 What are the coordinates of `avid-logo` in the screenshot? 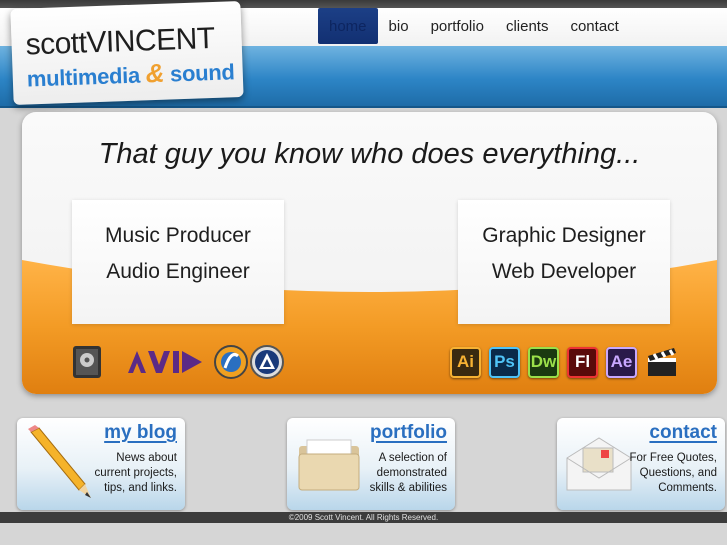 It's located at (165, 362).